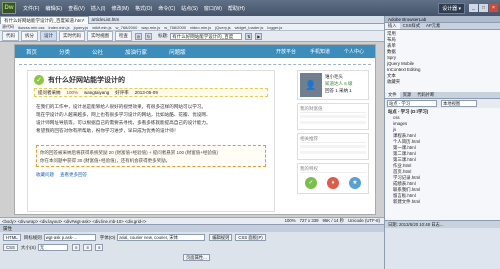  I want to click on privilege-icons: ✓ ♦ ★, so click(333, 183).